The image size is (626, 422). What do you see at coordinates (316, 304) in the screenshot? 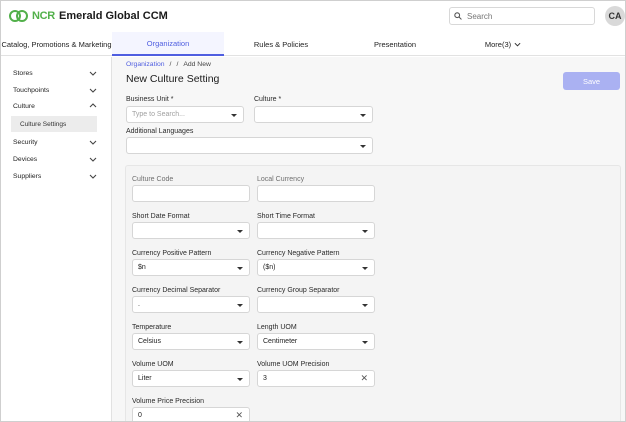
I see `currency-group-separator-select` at bounding box center [316, 304].